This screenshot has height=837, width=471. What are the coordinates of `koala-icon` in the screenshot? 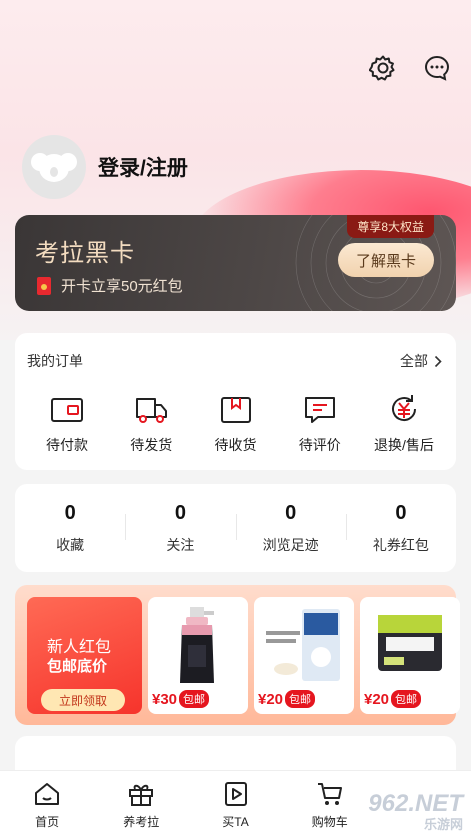 It's located at (54, 167).